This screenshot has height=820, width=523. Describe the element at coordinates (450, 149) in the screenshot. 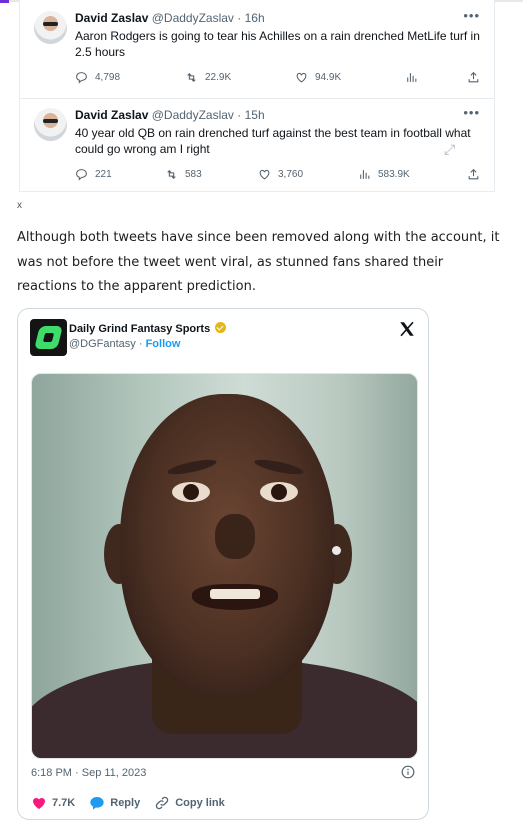

I see `expand-icon: ⤢` at that location.